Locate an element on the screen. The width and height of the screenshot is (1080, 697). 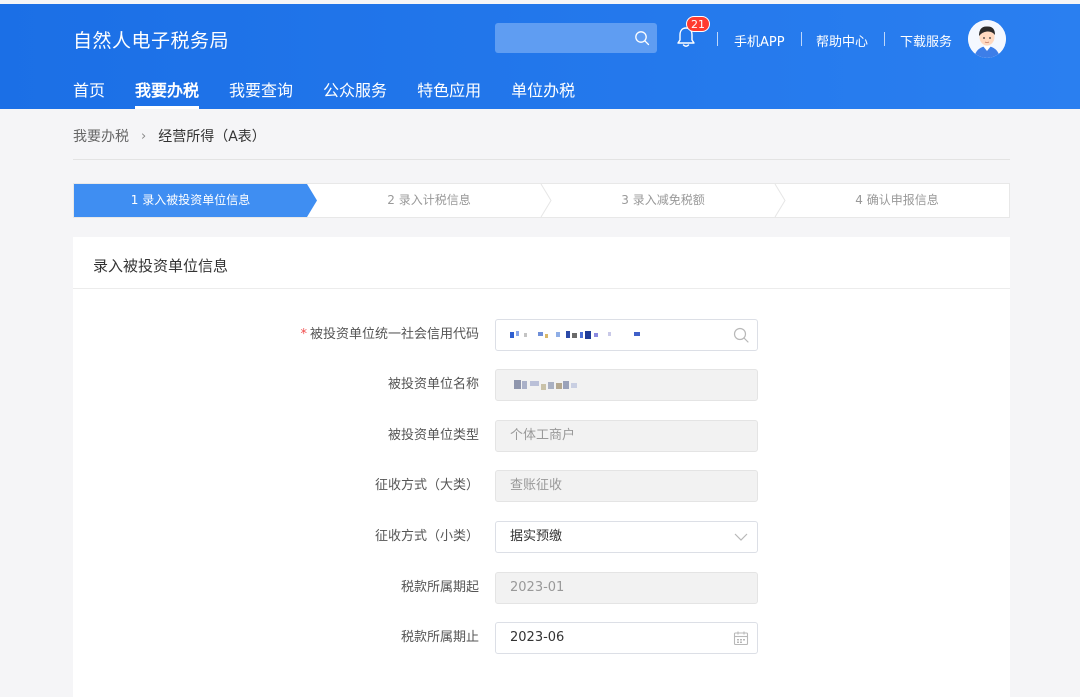
form-row-period-start: 税款所属期起 2023-01 is located at coordinates (541, 588).